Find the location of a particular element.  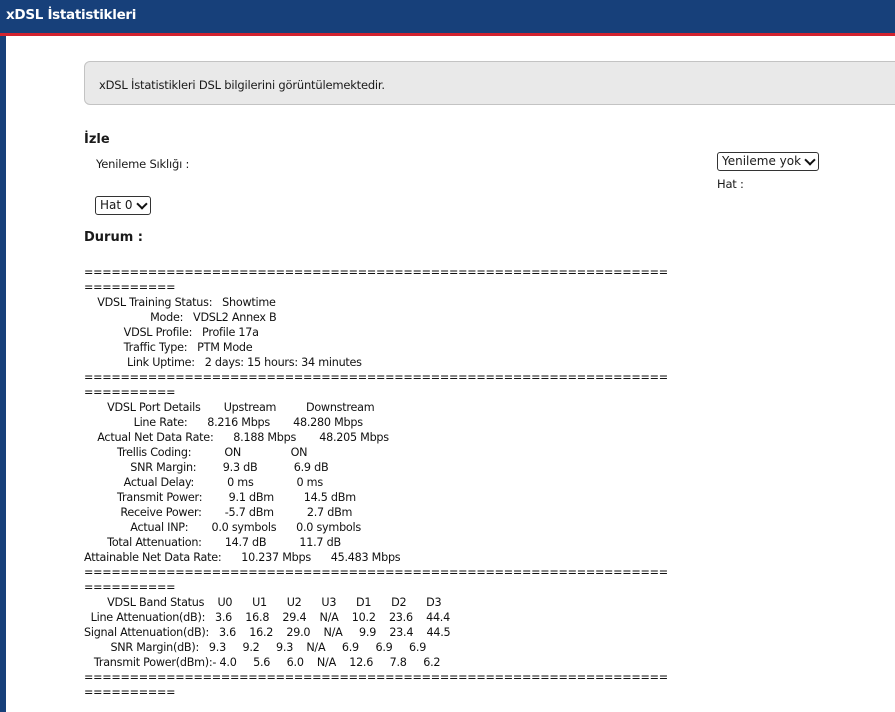

refresh-frequency-select: Yenileme yok is located at coordinates (768, 161).